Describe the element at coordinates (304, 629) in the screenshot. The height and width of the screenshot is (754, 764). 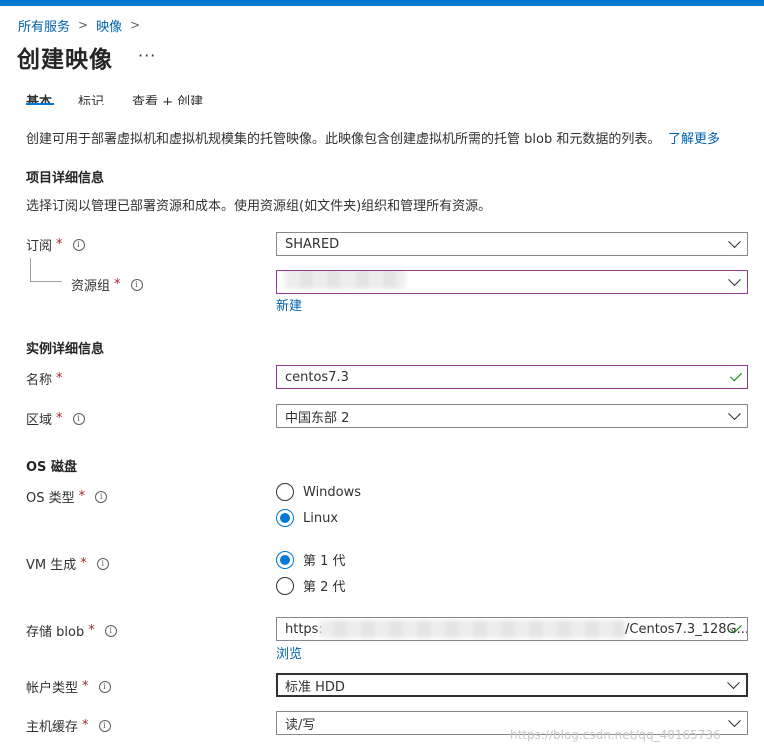
I see `storage-blob-prefix: https:` at that location.